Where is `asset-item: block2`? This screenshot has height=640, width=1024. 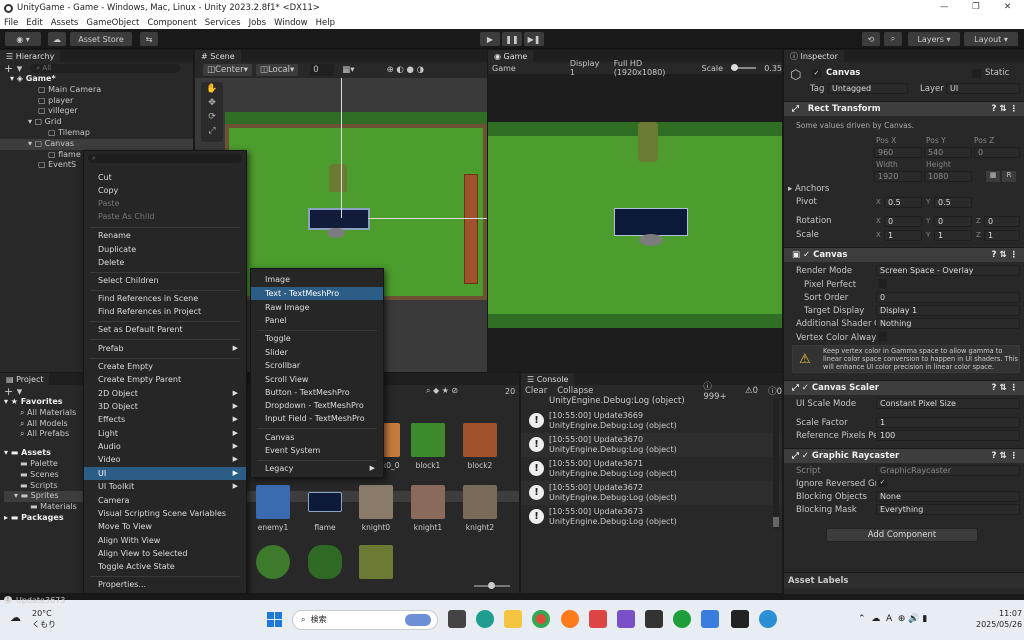
asset-item: block2 is located at coordinates (480, 453).